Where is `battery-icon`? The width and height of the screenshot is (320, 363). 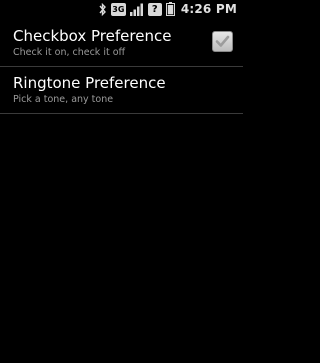
battery-icon is located at coordinates (170, 9).